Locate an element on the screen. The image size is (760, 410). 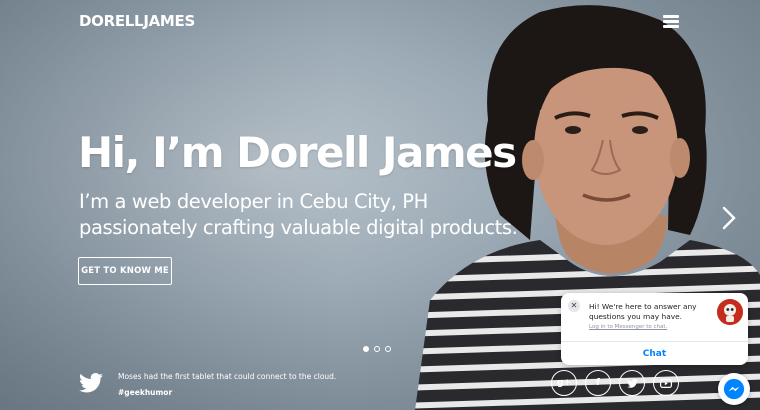
messenger-login-link: Log in to Messenger to chat. is located at coordinates (628, 327).